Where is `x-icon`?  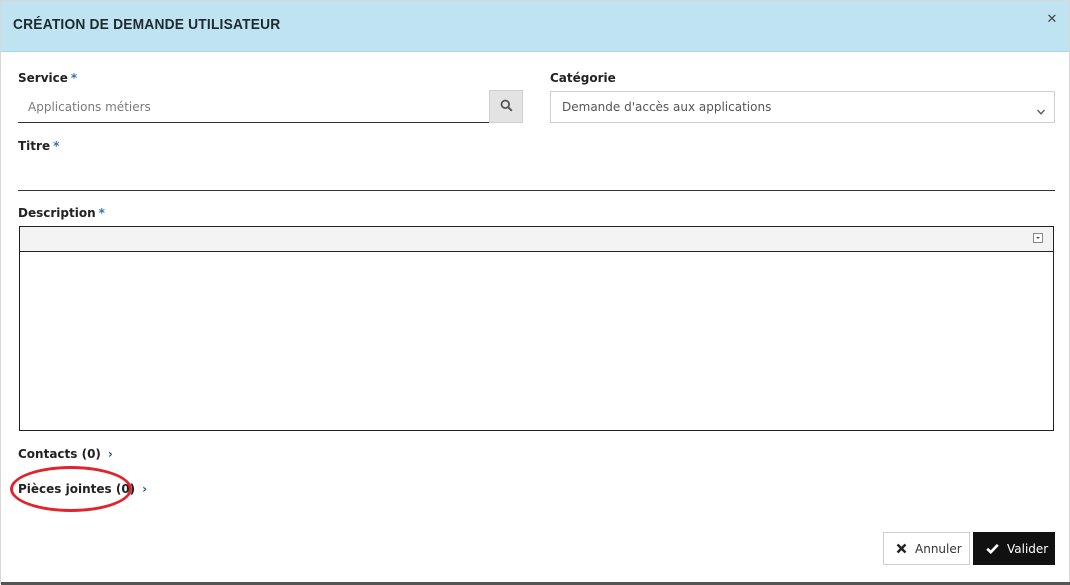 x-icon is located at coordinates (901, 548).